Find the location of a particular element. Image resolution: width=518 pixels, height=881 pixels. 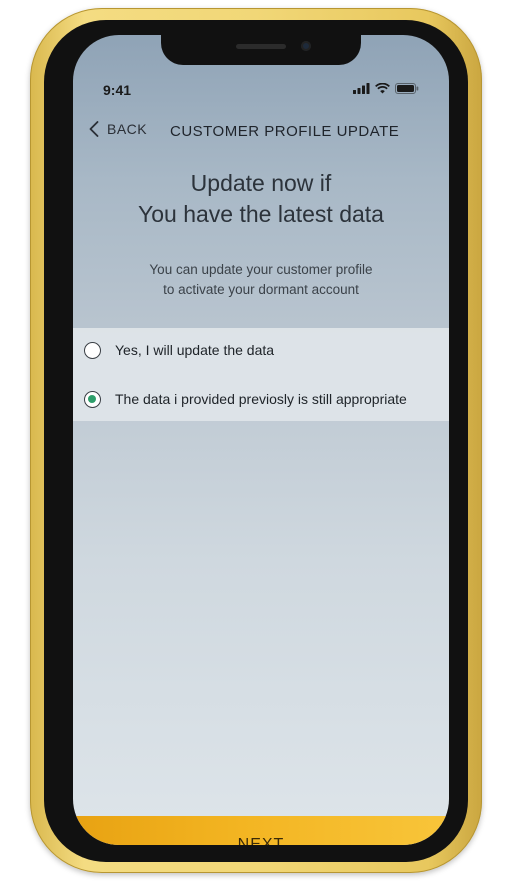

speaker-grille is located at coordinates (261, 46).